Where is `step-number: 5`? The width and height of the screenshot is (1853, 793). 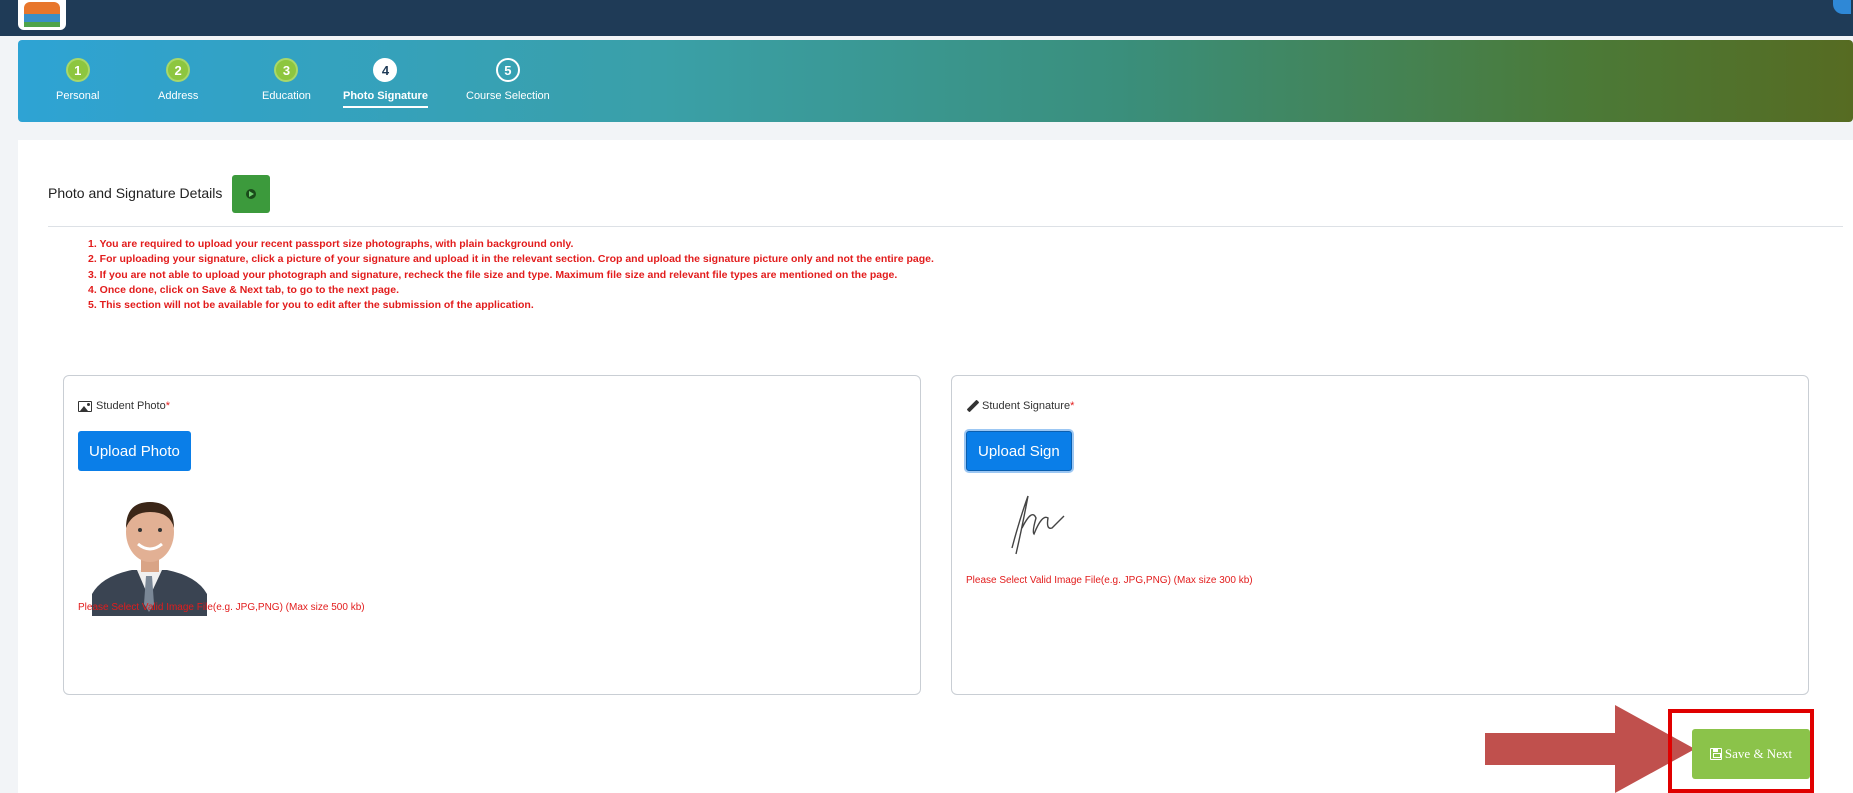 step-number: 5 is located at coordinates (507, 70).